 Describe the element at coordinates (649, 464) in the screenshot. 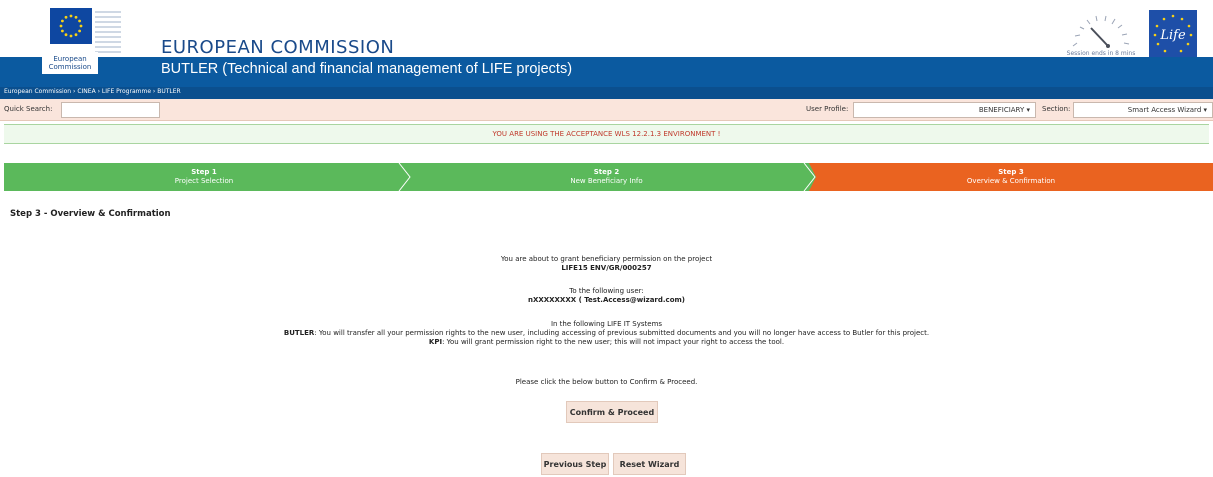

I see `reset-wizard-button: Reset Wizard` at that location.